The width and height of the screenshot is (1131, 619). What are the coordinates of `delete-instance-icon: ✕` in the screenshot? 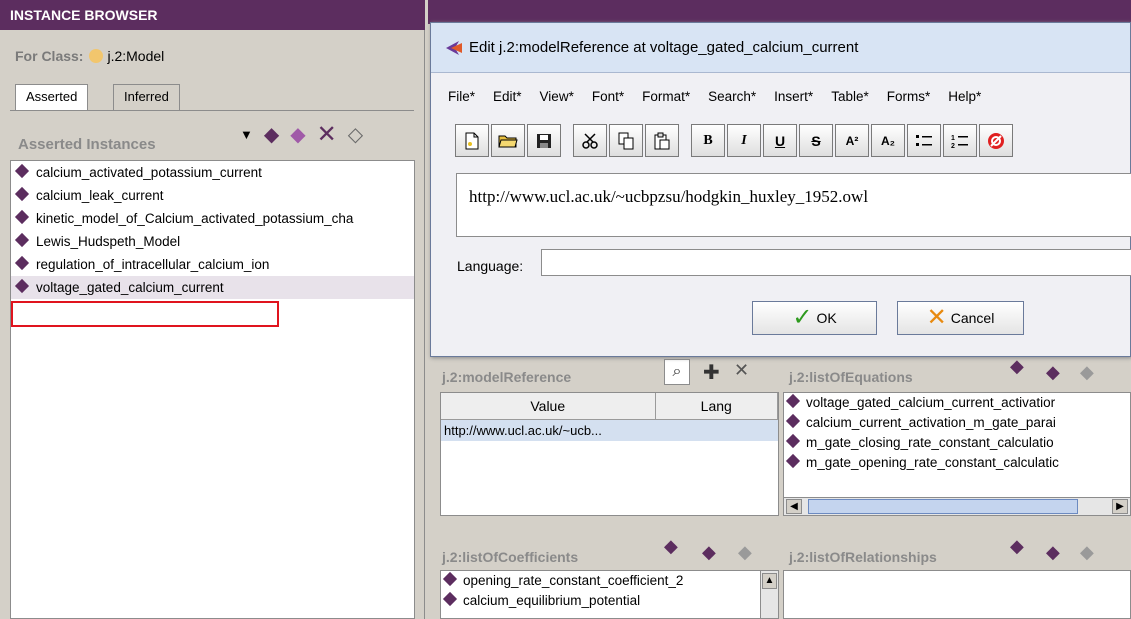 It's located at (327, 135).